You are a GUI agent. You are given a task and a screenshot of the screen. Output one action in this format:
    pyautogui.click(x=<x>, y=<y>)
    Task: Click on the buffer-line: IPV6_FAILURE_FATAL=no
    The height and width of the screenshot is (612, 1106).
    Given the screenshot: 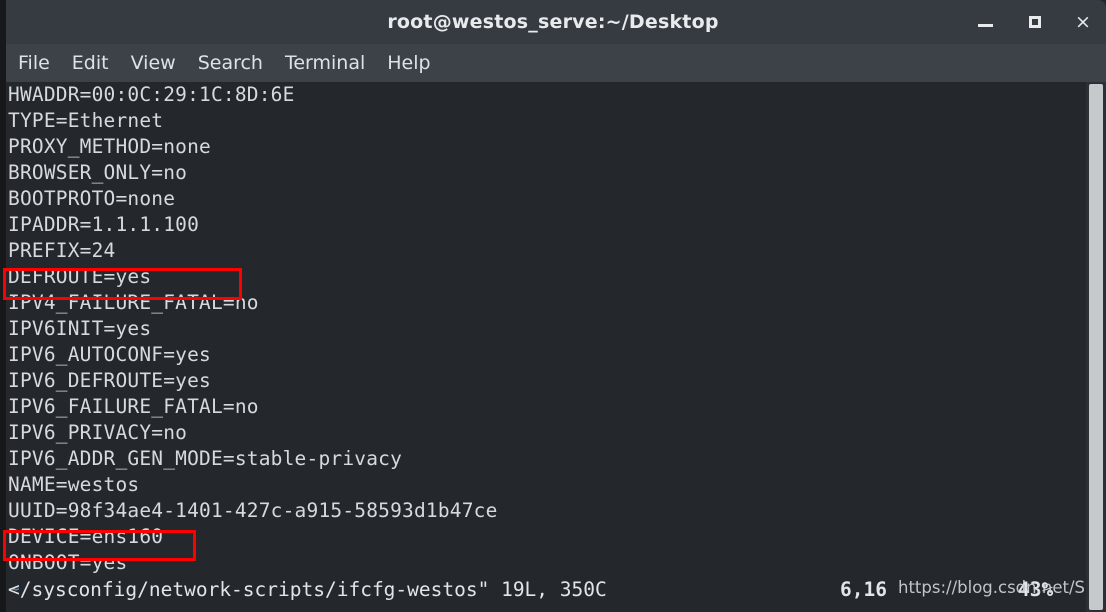 What is the action you would take?
    pyautogui.click(x=133, y=406)
    